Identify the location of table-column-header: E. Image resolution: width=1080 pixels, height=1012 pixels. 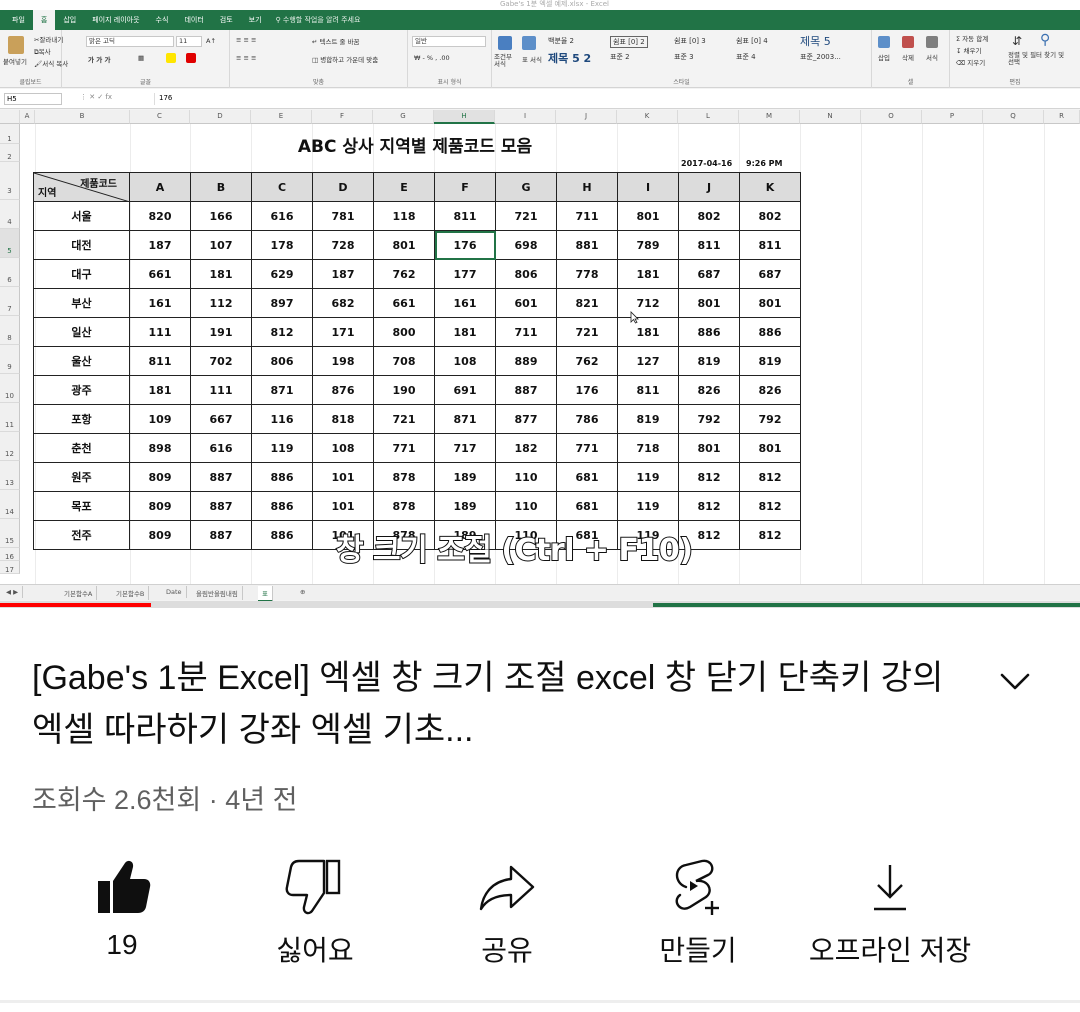
(404, 187).